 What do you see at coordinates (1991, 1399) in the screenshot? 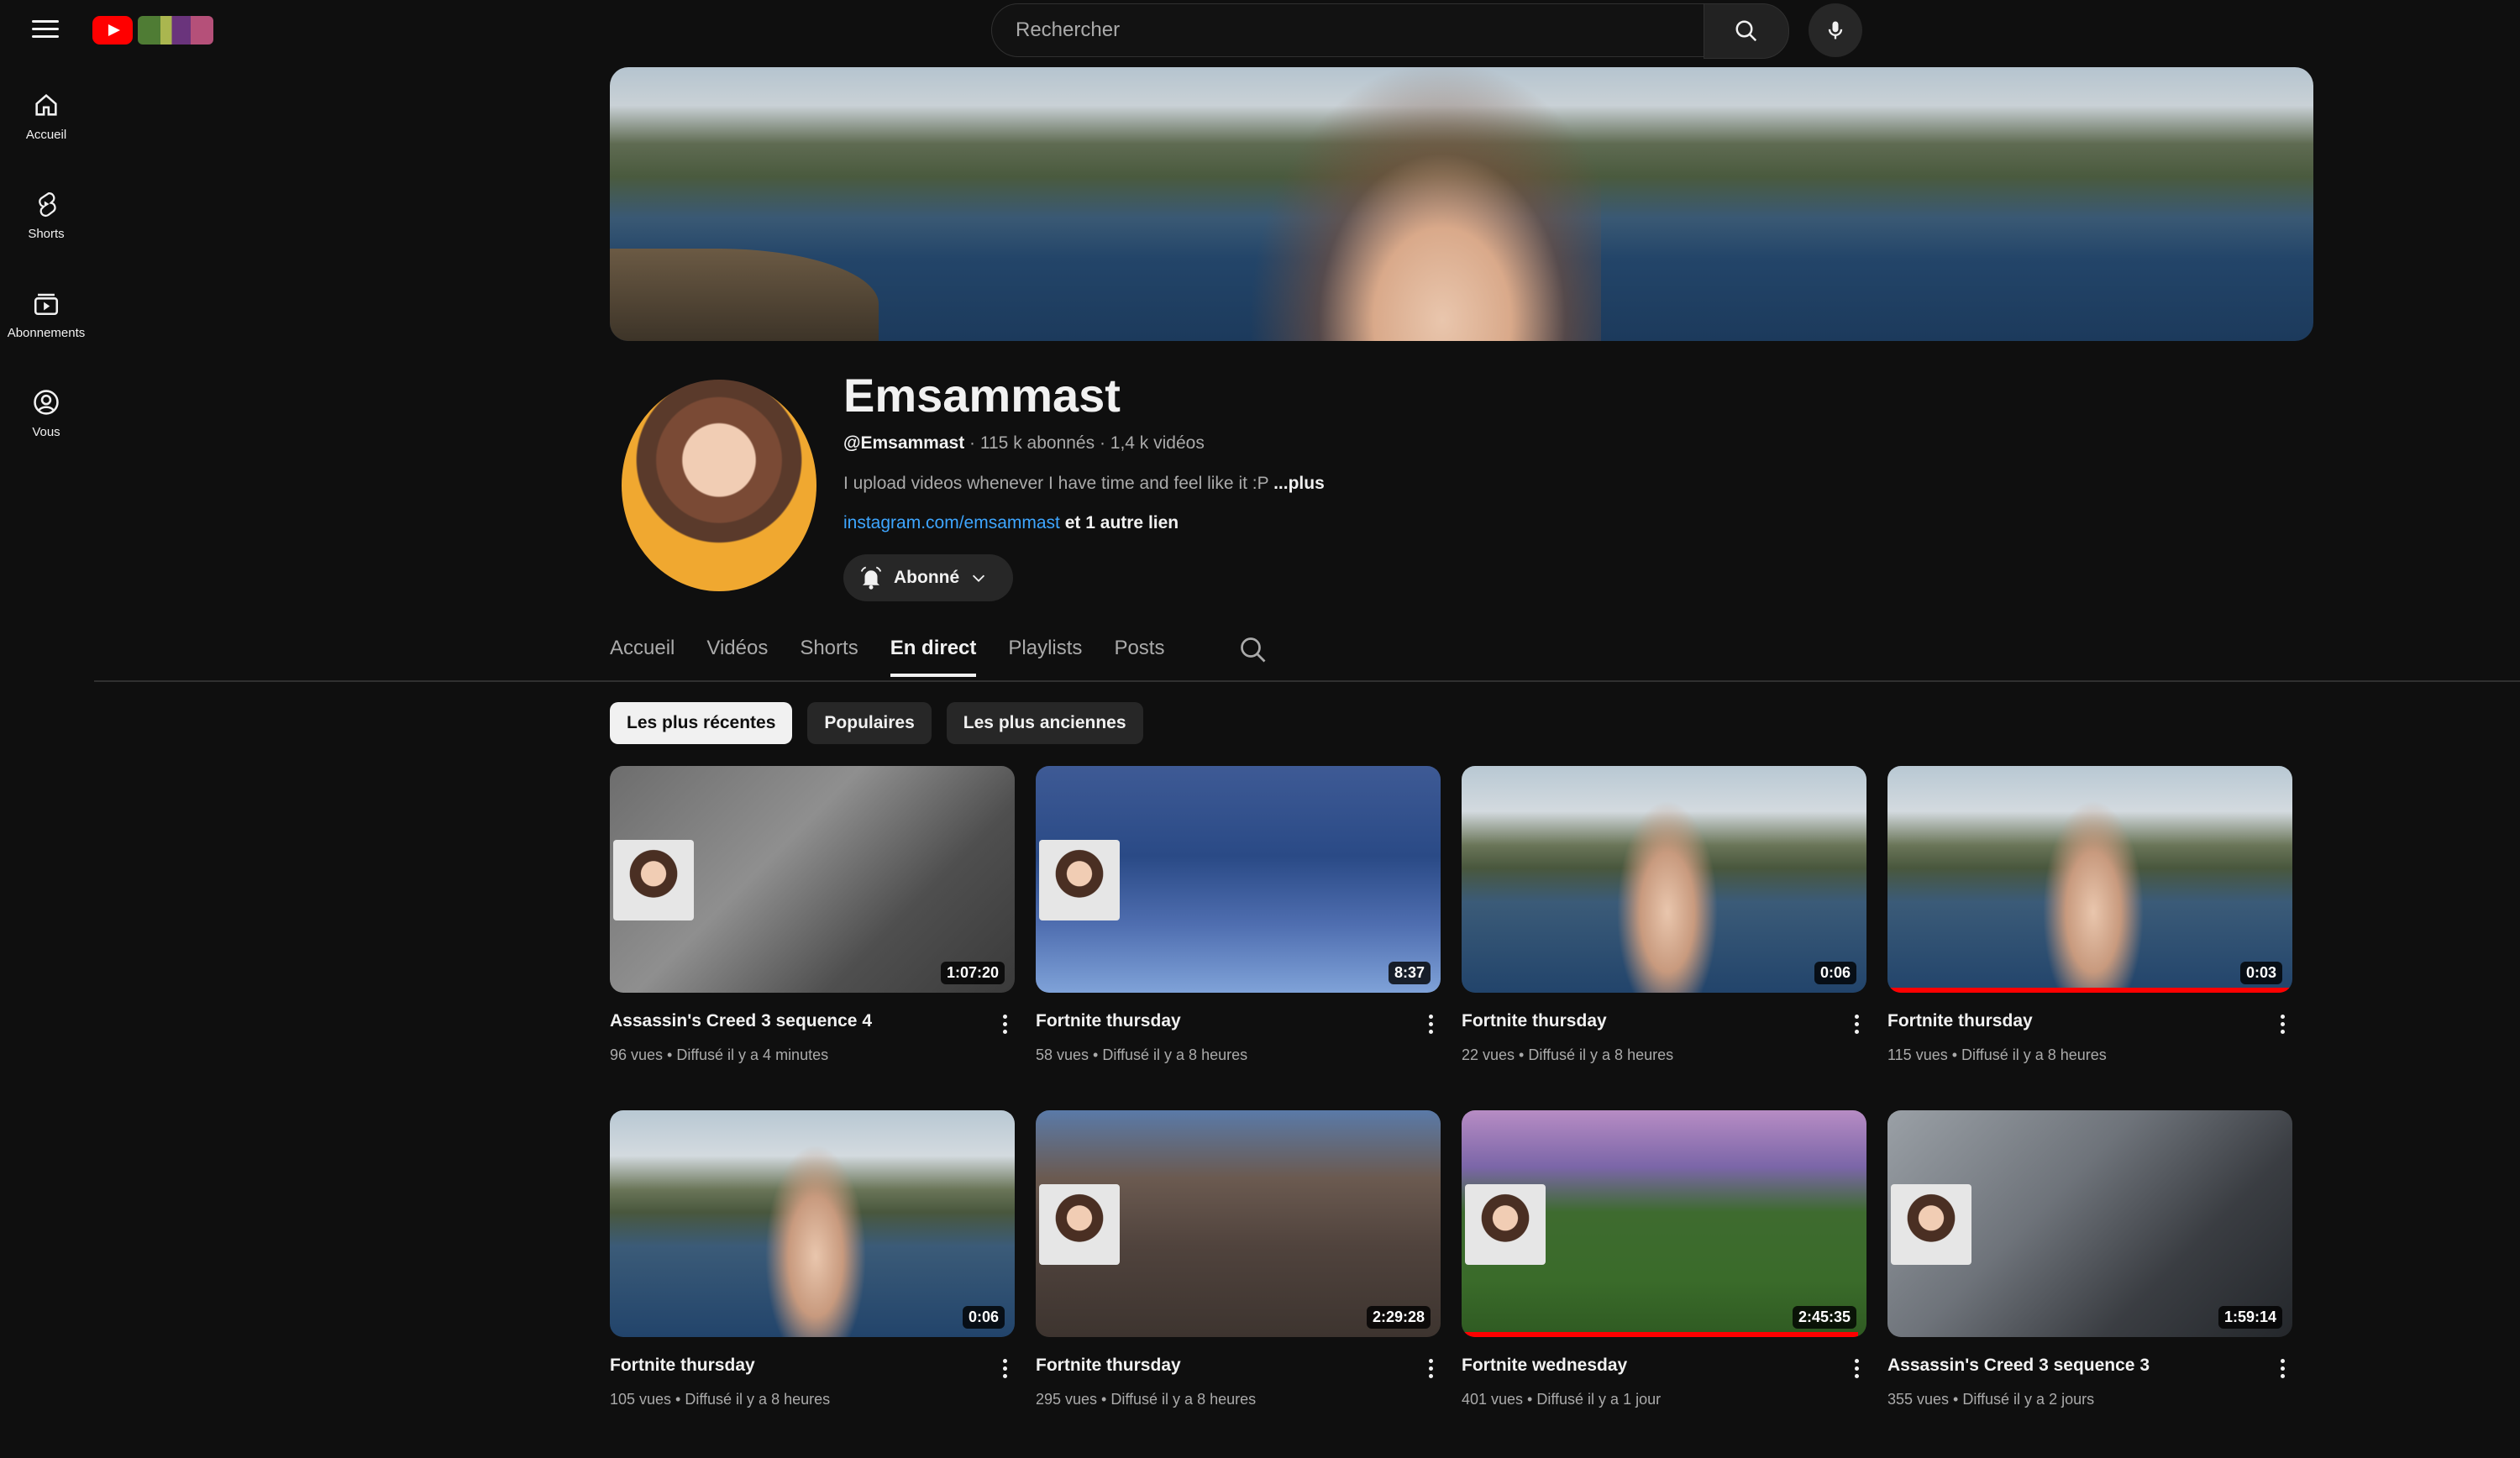
I see `video-meta: 355 vues • Diffusé il y a 2 jours` at bounding box center [1991, 1399].